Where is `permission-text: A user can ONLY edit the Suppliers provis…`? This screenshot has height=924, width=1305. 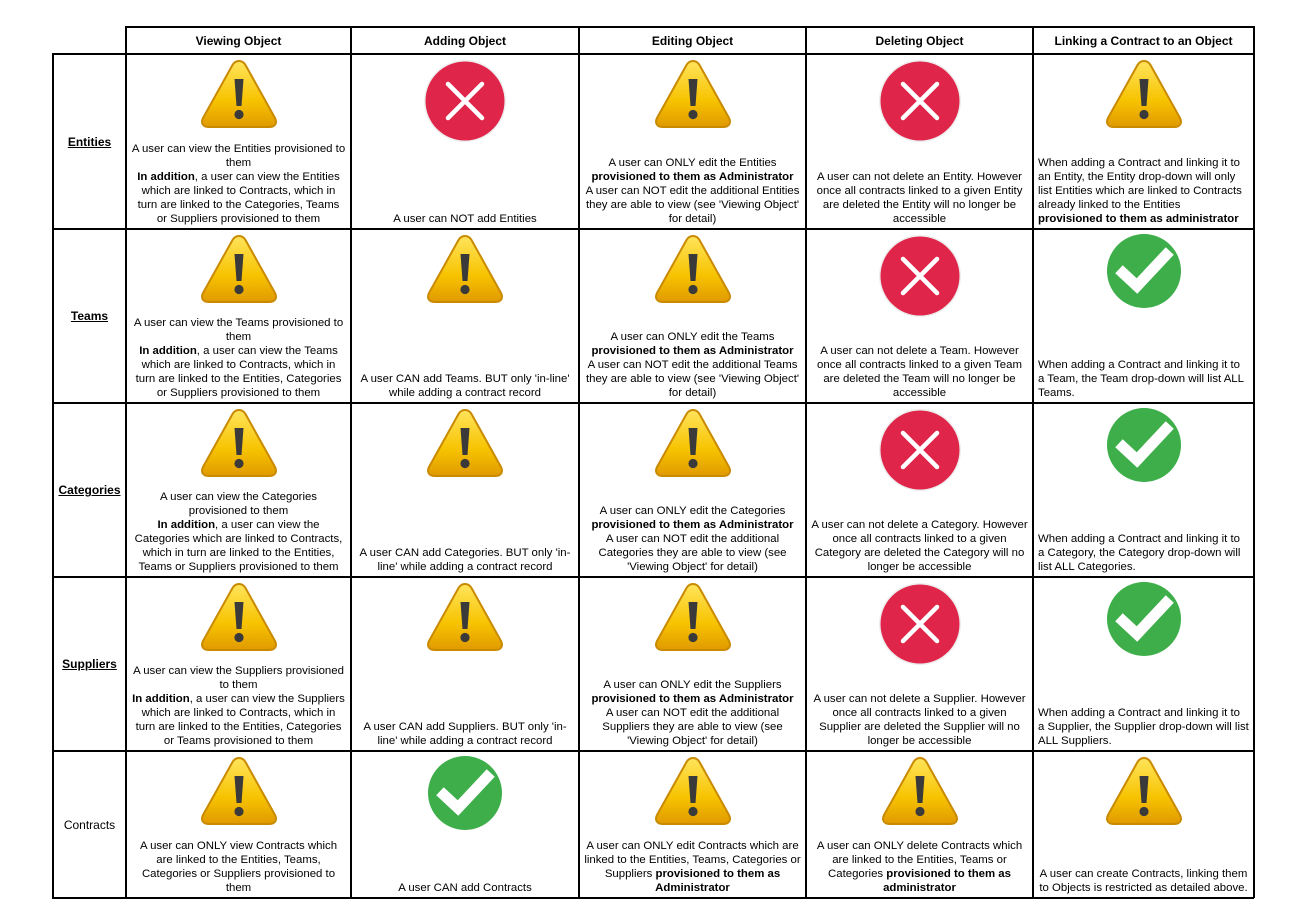
permission-text: A user can ONLY edit the Suppliers provis… is located at coordinates (692, 700).